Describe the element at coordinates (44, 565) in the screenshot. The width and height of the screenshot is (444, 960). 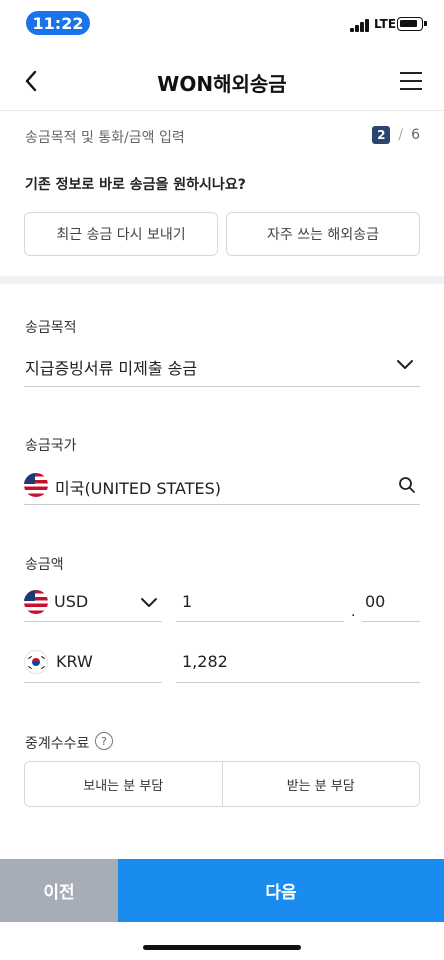
I see `amount-label: 송금액` at that location.